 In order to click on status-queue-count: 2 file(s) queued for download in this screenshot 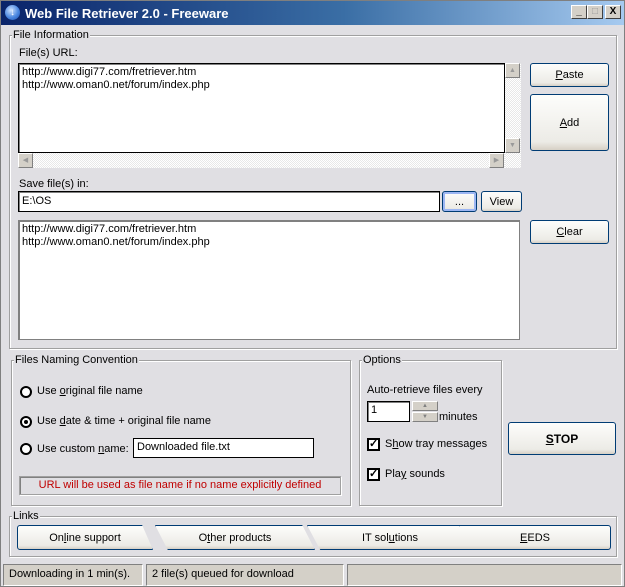, I will do `click(245, 575)`.